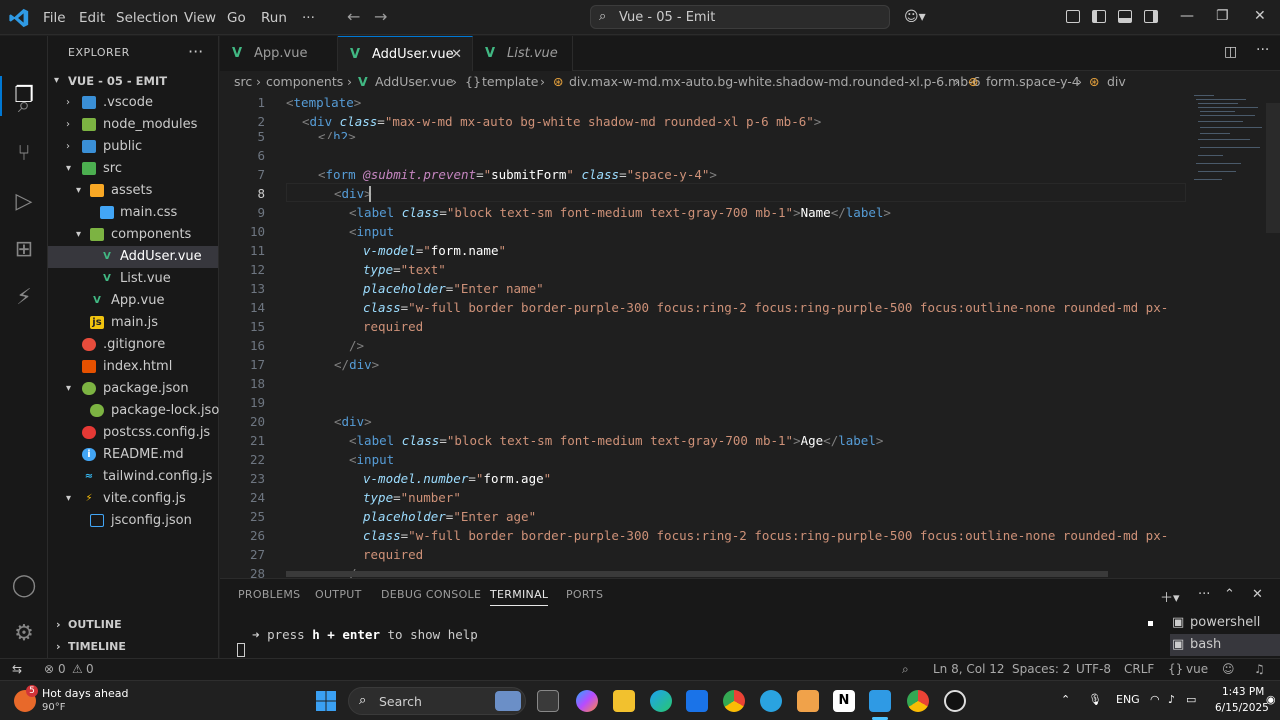 The width and height of the screenshot is (1280, 720). I want to click on obs-icon, so click(955, 701).